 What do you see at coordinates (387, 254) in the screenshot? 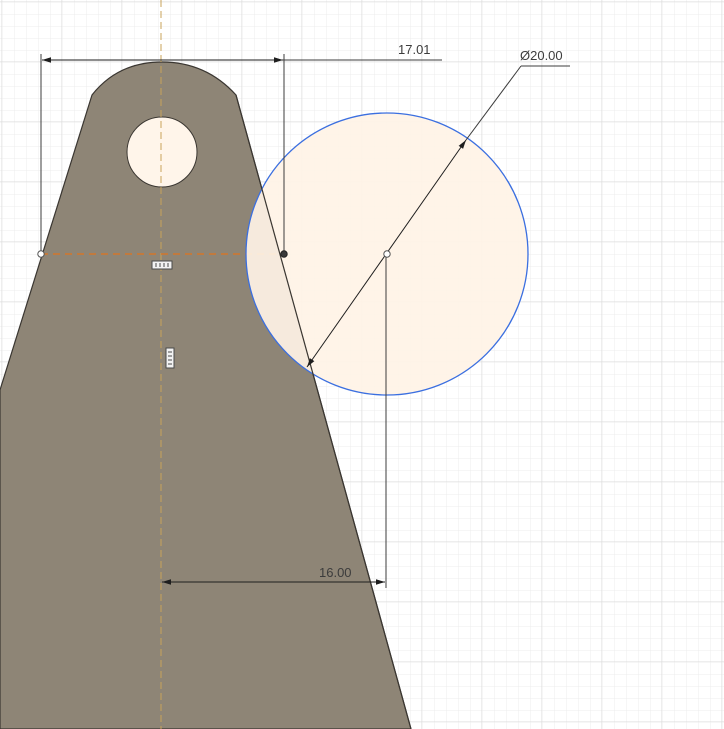
I see `circle-center-point` at bounding box center [387, 254].